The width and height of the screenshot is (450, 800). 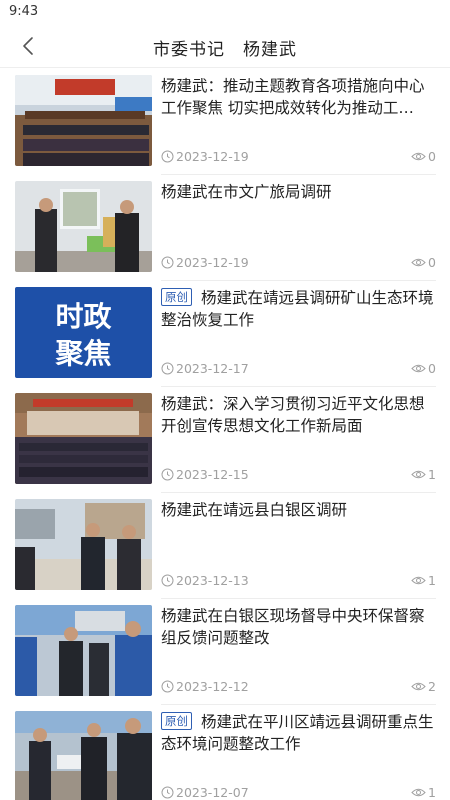 What do you see at coordinates (205, 580) in the screenshot?
I see `article-date: 2023-12-13` at bounding box center [205, 580].